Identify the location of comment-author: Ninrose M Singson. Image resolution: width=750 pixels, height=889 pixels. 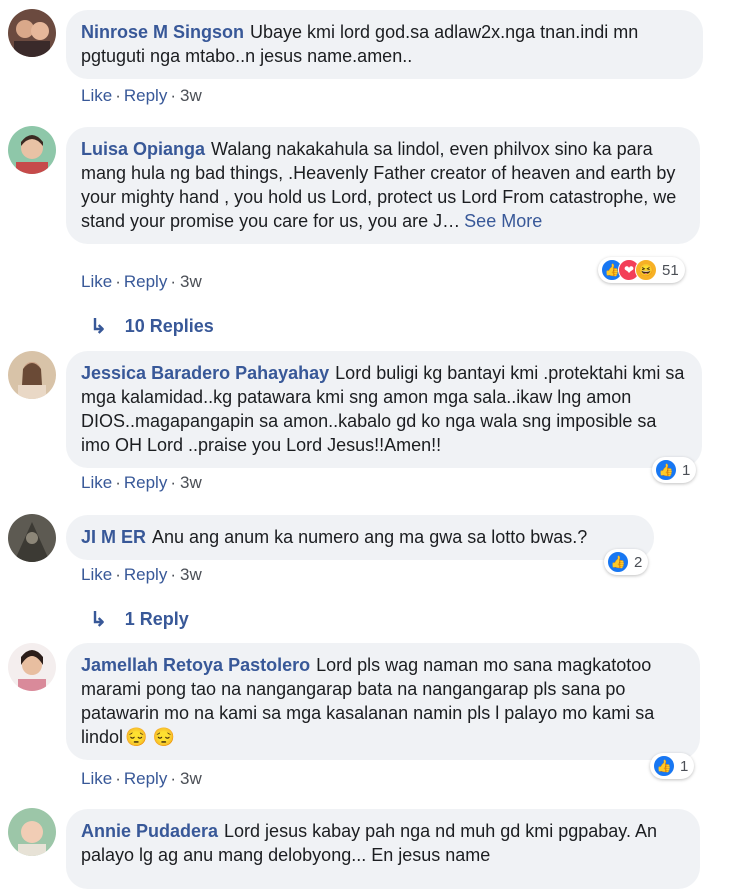
(162, 32).